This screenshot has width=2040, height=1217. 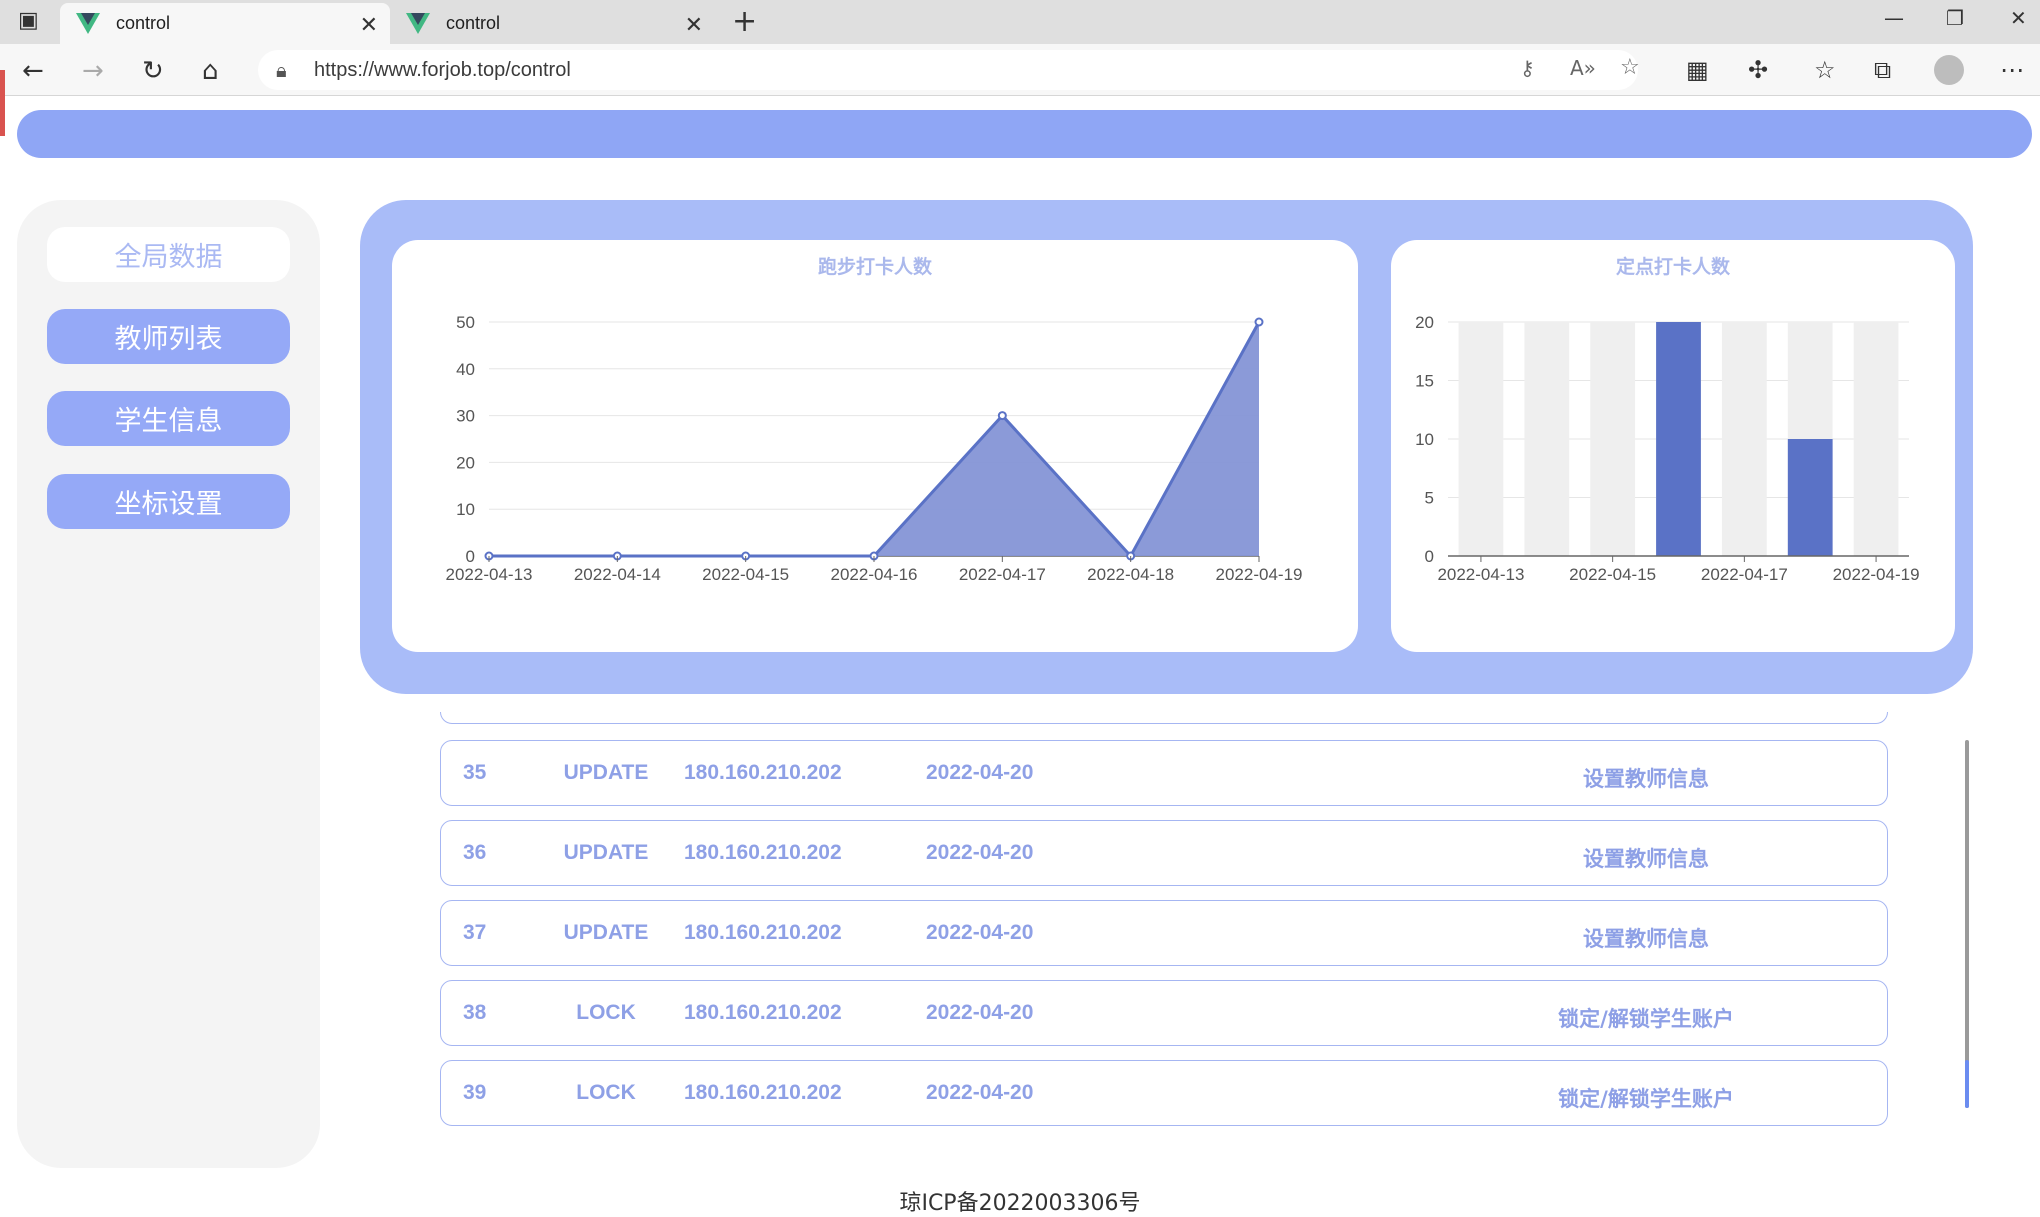 What do you see at coordinates (225, 23) in the screenshot?
I see `browser-tab-1: control ✕` at bounding box center [225, 23].